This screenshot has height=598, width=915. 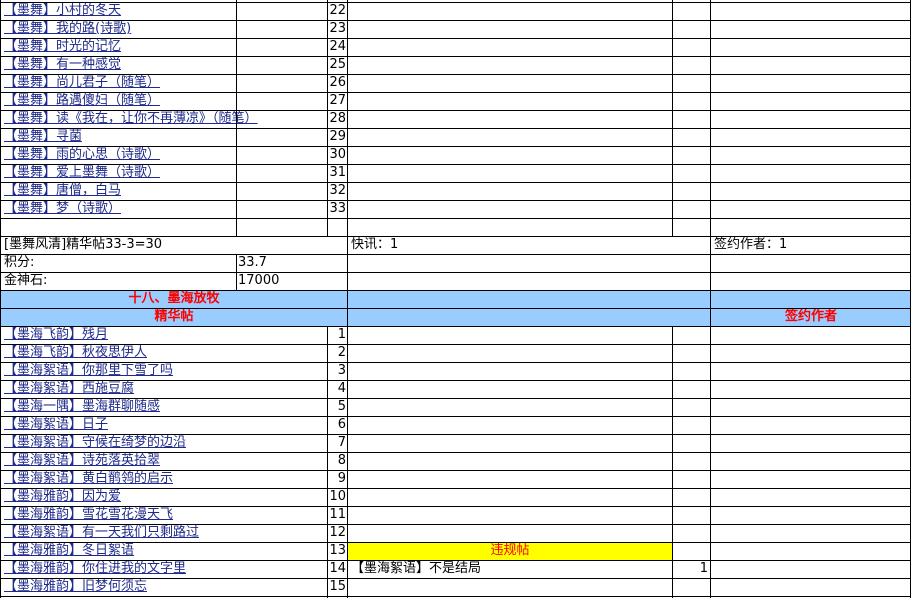 What do you see at coordinates (455, 371) in the screenshot?
I see `table-row: 【墨海絮语】你那里下雪了吗 3` at bounding box center [455, 371].